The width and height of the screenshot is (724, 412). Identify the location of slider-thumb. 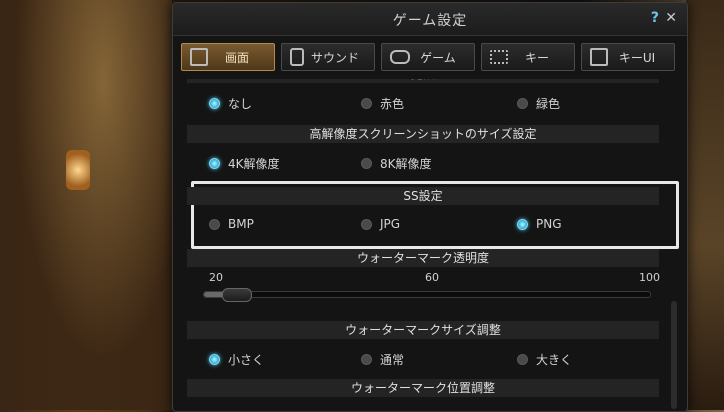
(237, 295).